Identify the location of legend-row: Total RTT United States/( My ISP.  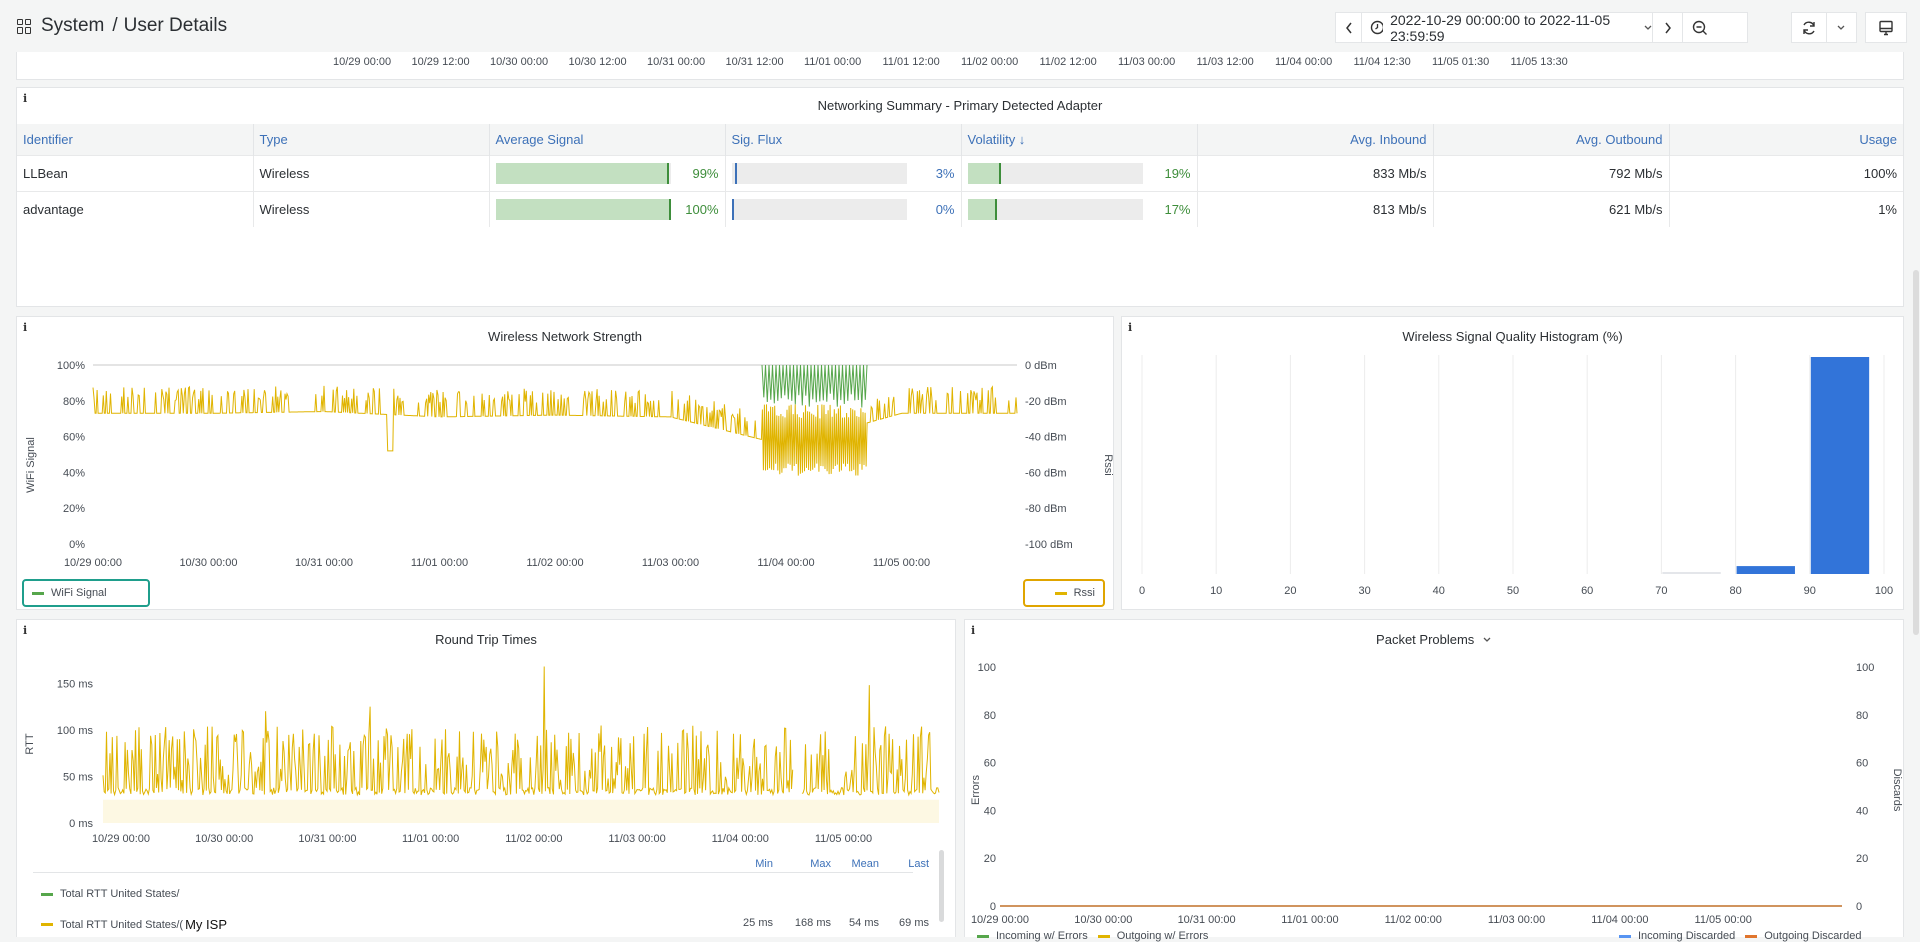
(134, 924).